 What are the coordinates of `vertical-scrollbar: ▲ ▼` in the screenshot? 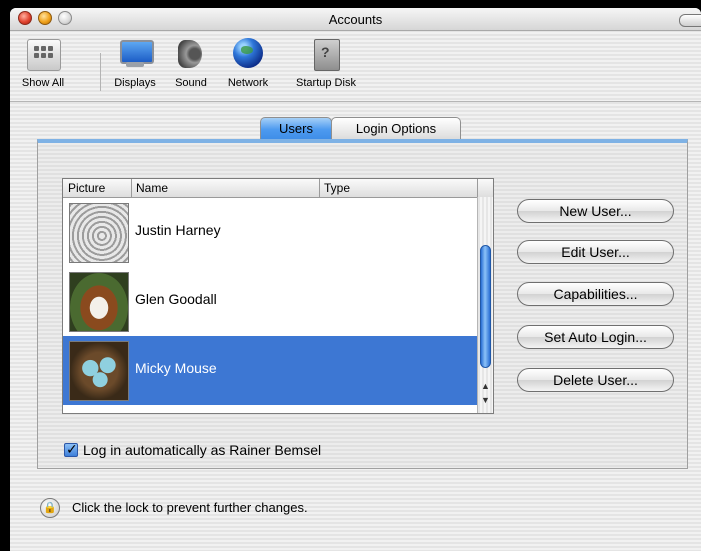 It's located at (485, 305).